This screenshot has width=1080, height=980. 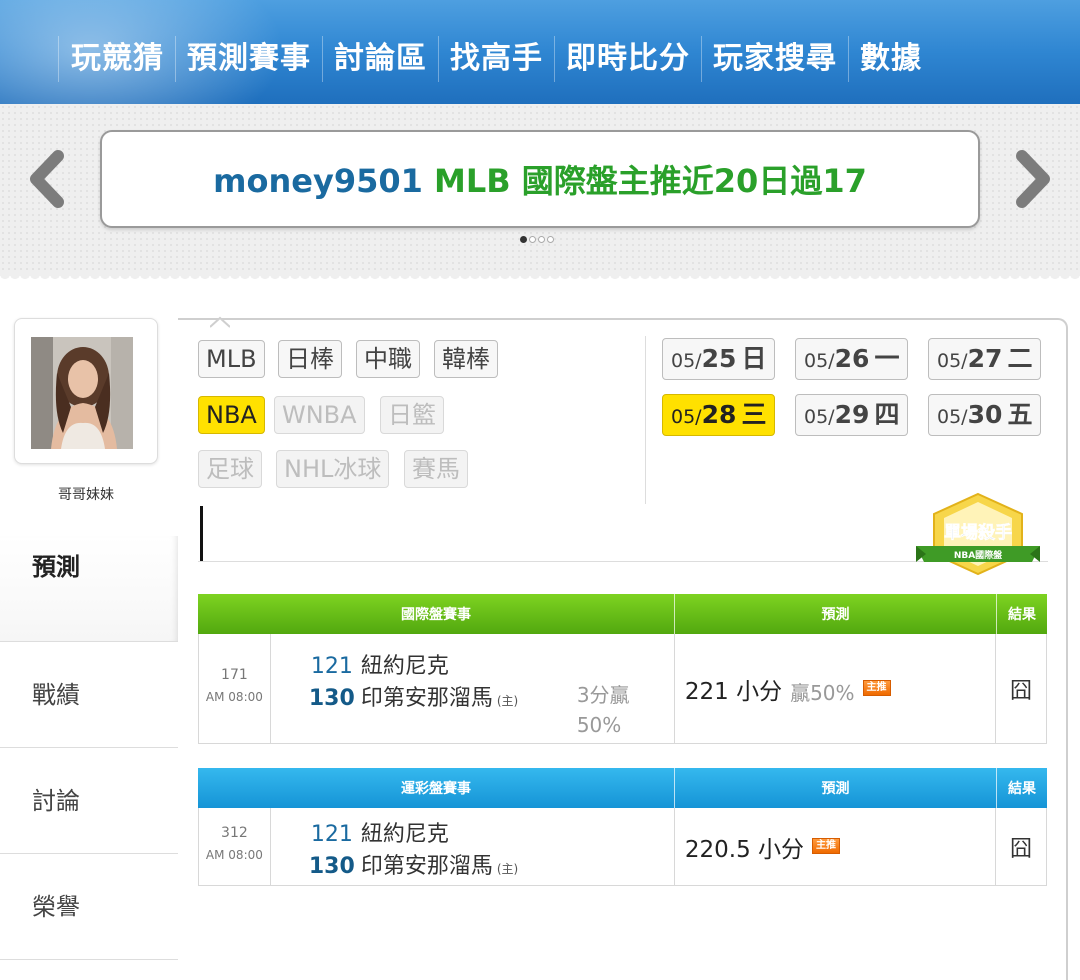 What do you see at coordinates (1020, 414) in the screenshot?
I see `date-weekday: 五` at bounding box center [1020, 414].